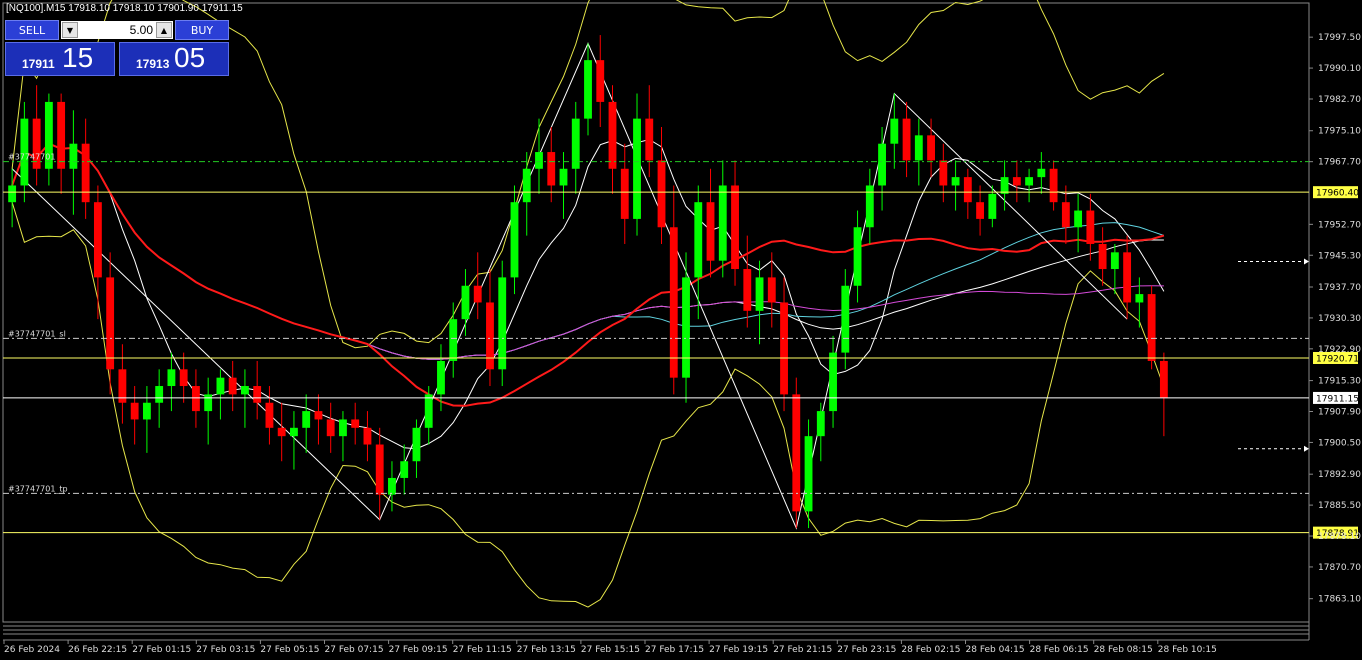  I want to click on price-tick-label: 17975.10, so click(1339, 132).